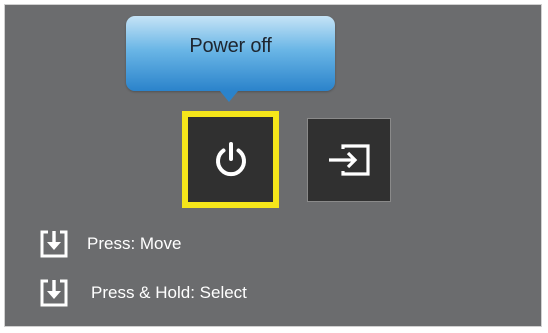 This screenshot has width=548, height=333. I want to click on power-off-button, so click(230, 159).